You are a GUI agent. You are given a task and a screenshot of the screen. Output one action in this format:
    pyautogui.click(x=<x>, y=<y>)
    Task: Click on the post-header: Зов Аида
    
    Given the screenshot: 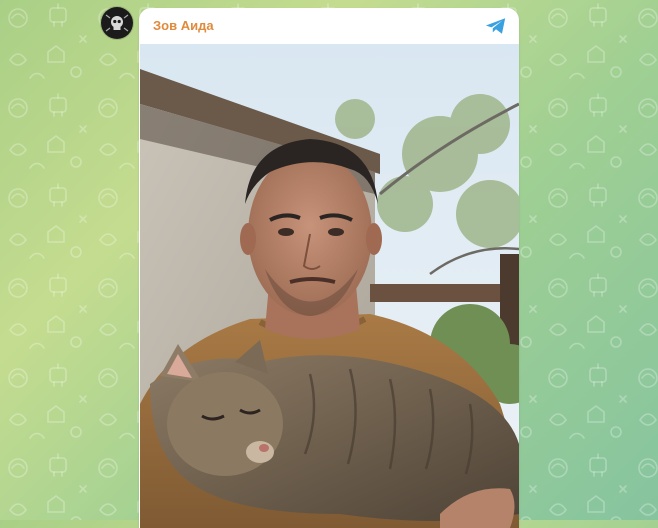 What is the action you would take?
    pyautogui.click(x=329, y=26)
    